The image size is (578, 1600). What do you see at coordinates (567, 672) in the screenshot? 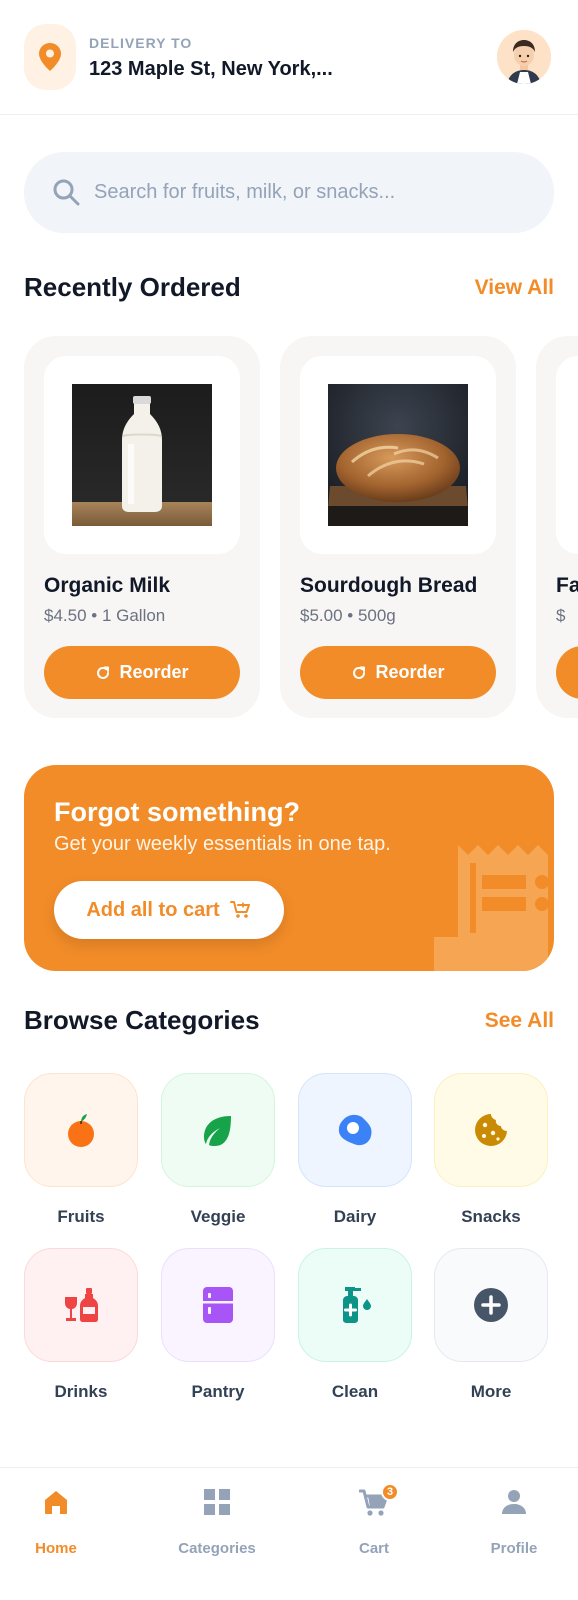
I see `reorder-button` at bounding box center [567, 672].